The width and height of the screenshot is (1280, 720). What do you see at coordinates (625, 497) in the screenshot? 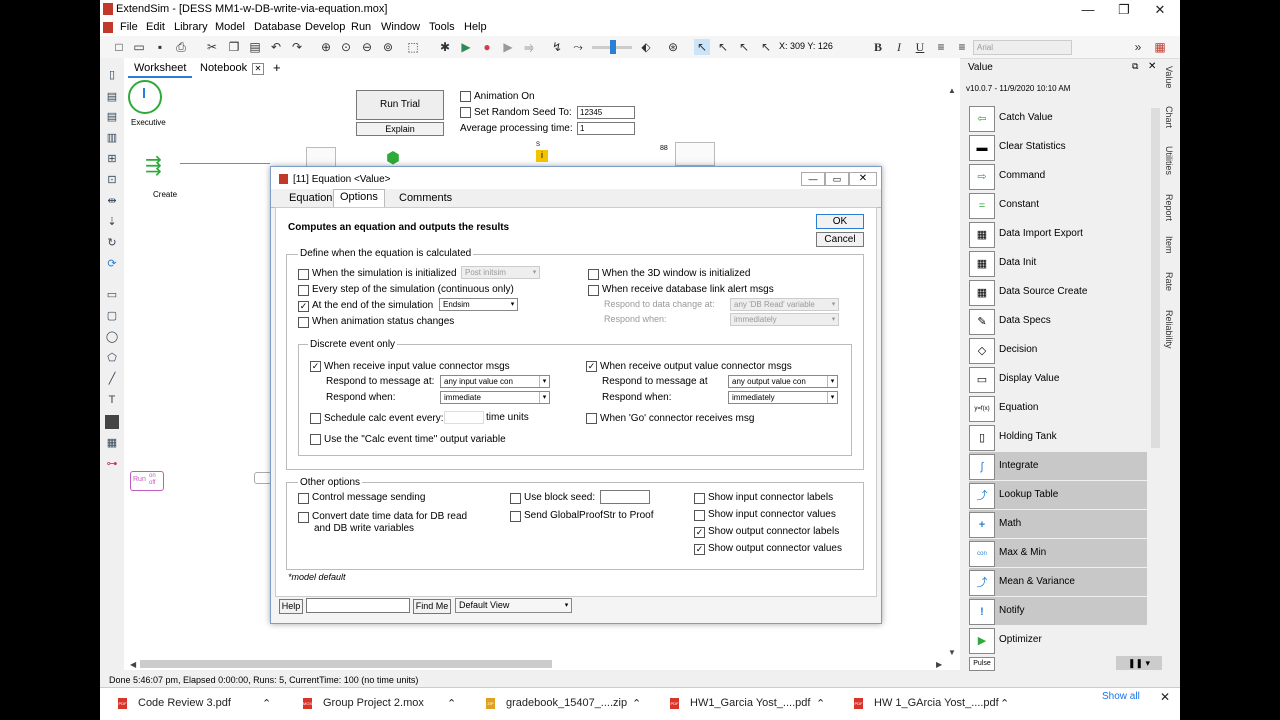
I see `block-seed-input` at bounding box center [625, 497].